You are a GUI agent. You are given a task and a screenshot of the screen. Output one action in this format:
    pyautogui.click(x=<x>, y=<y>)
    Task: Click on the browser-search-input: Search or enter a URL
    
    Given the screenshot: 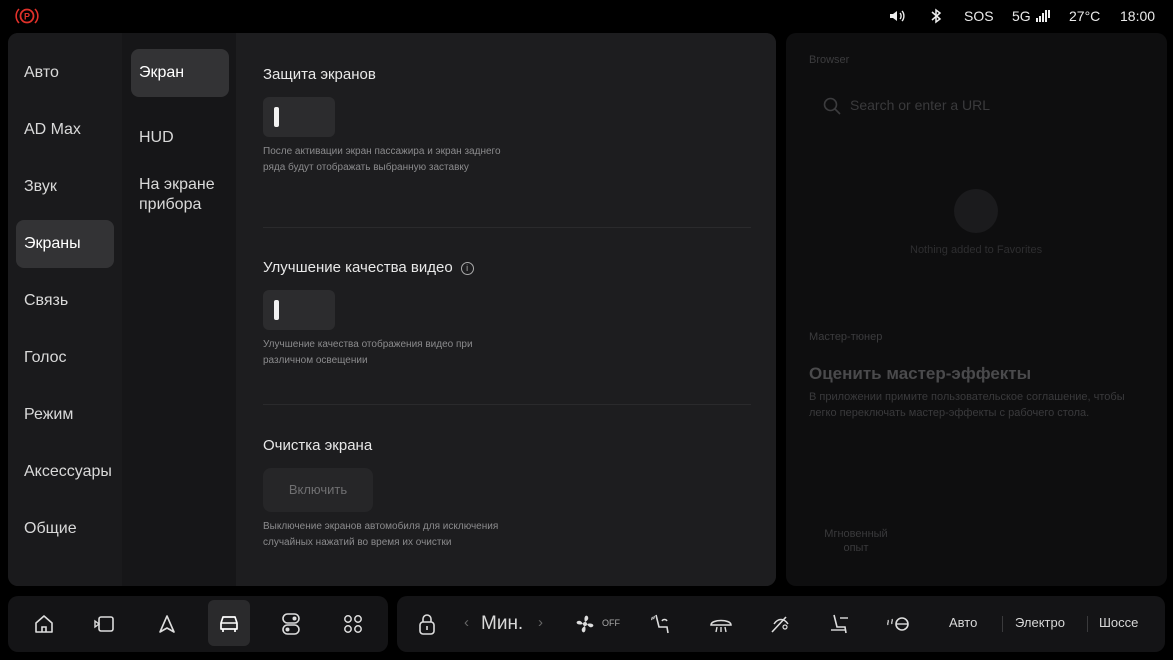 What is the action you would take?
    pyautogui.click(x=920, y=105)
    